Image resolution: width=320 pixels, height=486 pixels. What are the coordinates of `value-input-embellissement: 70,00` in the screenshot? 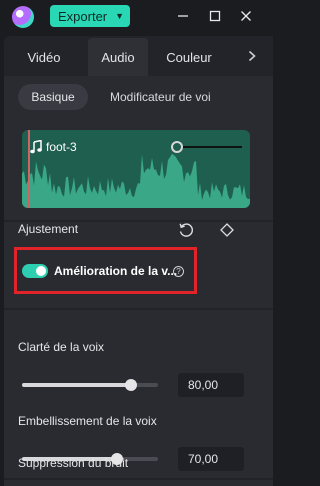 It's located at (211, 459).